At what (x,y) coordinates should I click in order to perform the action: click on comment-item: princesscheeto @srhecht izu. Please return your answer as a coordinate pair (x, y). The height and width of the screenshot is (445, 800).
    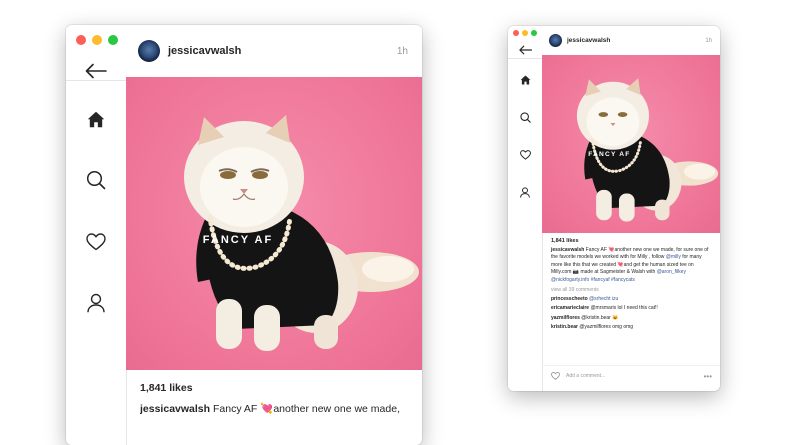
    Looking at the image, I should click on (632, 299).